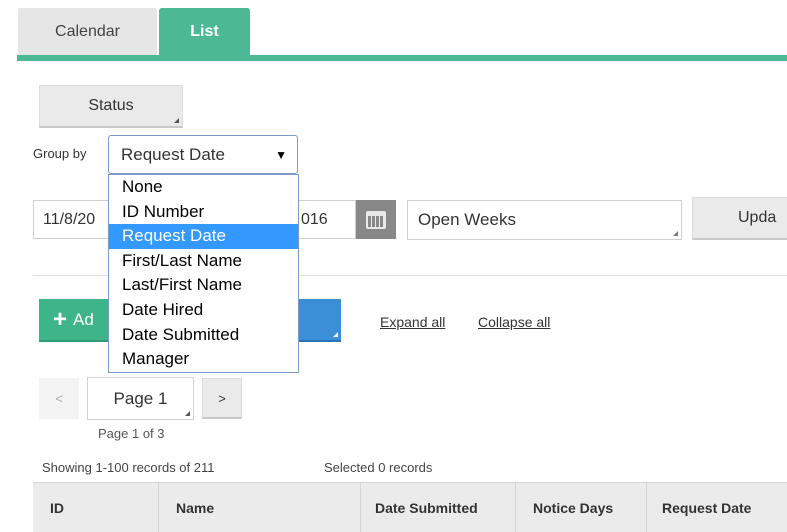  I want to click on tab-underline, so click(402, 58).